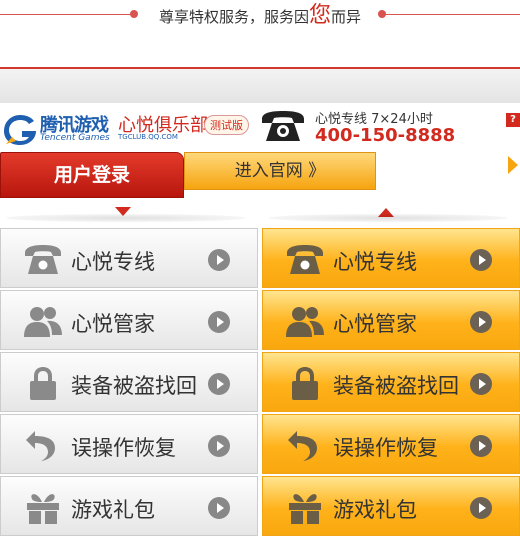 Image resolution: width=520 pixels, height=537 pixels. I want to click on beta-badge: 测试版, so click(226, 125).